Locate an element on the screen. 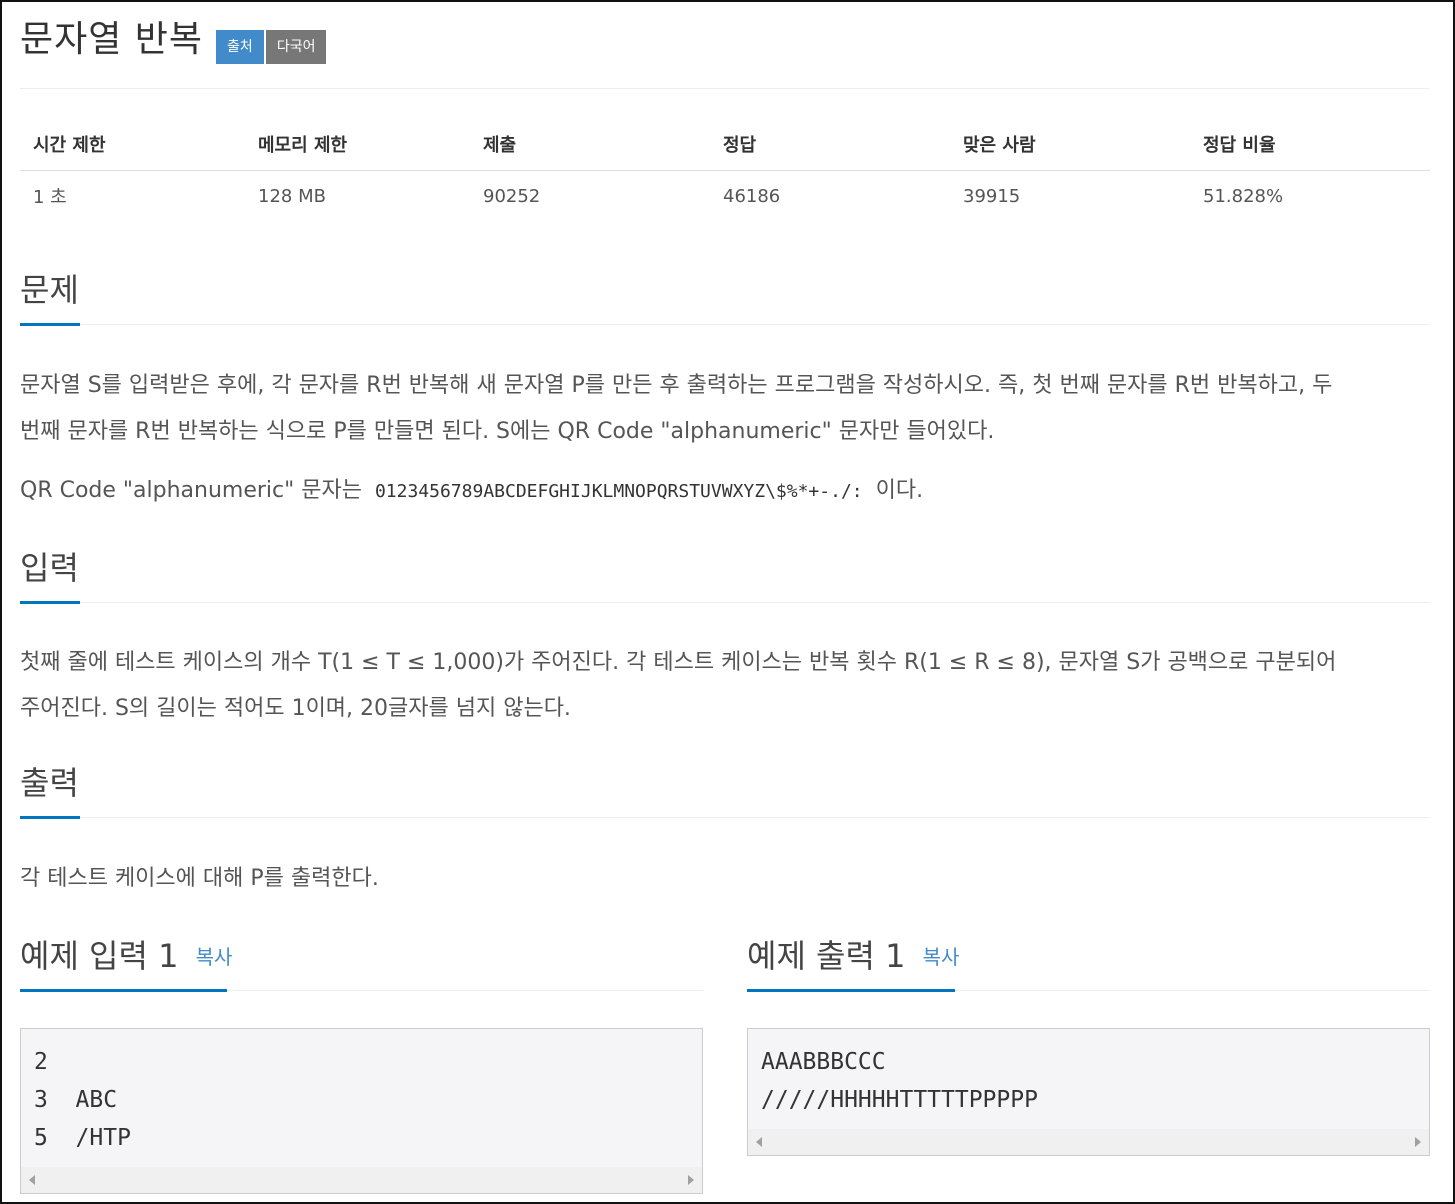  info-header-time-limit: 시간 제한 is located at coordinates (132, 144).